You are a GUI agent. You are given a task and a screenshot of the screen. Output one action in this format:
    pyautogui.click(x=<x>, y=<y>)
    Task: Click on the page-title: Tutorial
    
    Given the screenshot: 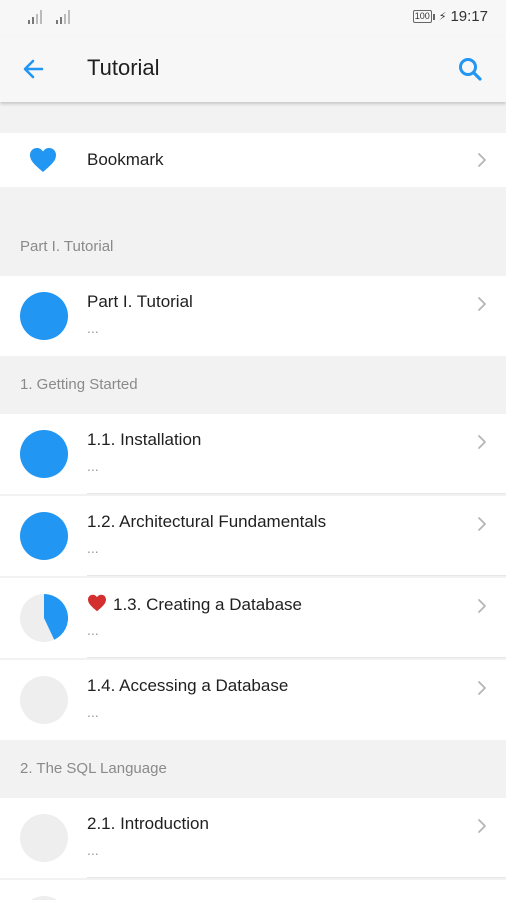 What is the action you would take?
    pyautogui.click(x=123, y=67)
    